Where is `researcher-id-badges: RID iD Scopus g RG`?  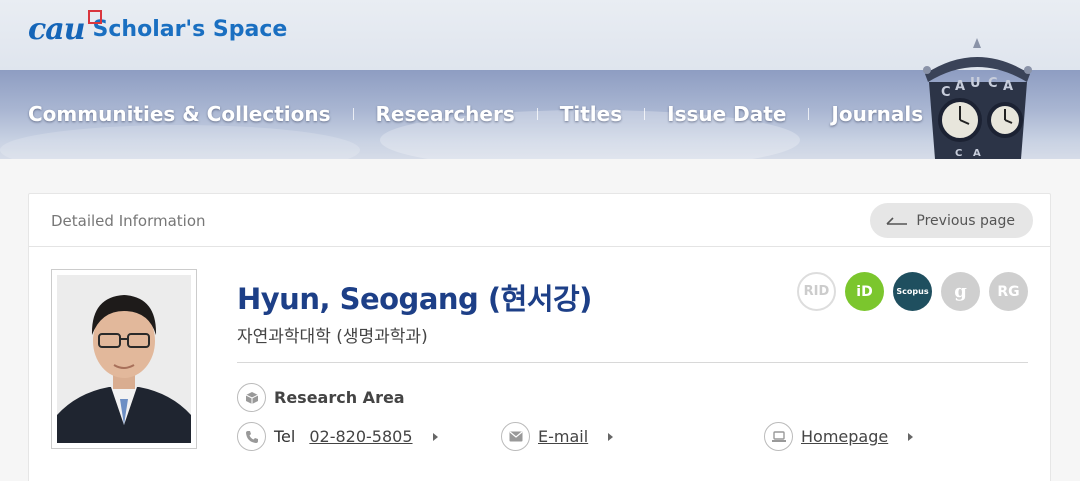
researcher-id-badges: RID iD Scopus g RG is located at coordinates (912, 291).